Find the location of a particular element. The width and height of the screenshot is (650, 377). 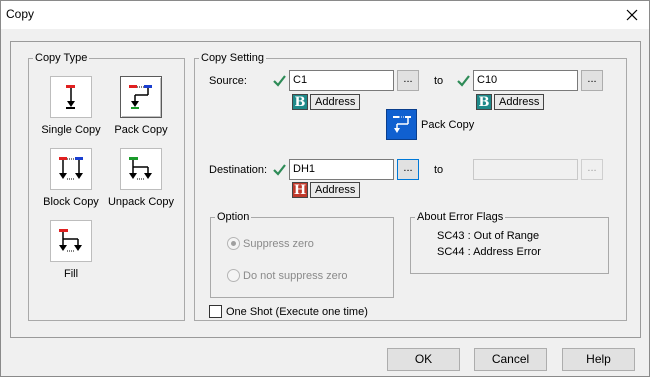

pack-copy-tool: Pack Copy is located at coordinates (141, 106).